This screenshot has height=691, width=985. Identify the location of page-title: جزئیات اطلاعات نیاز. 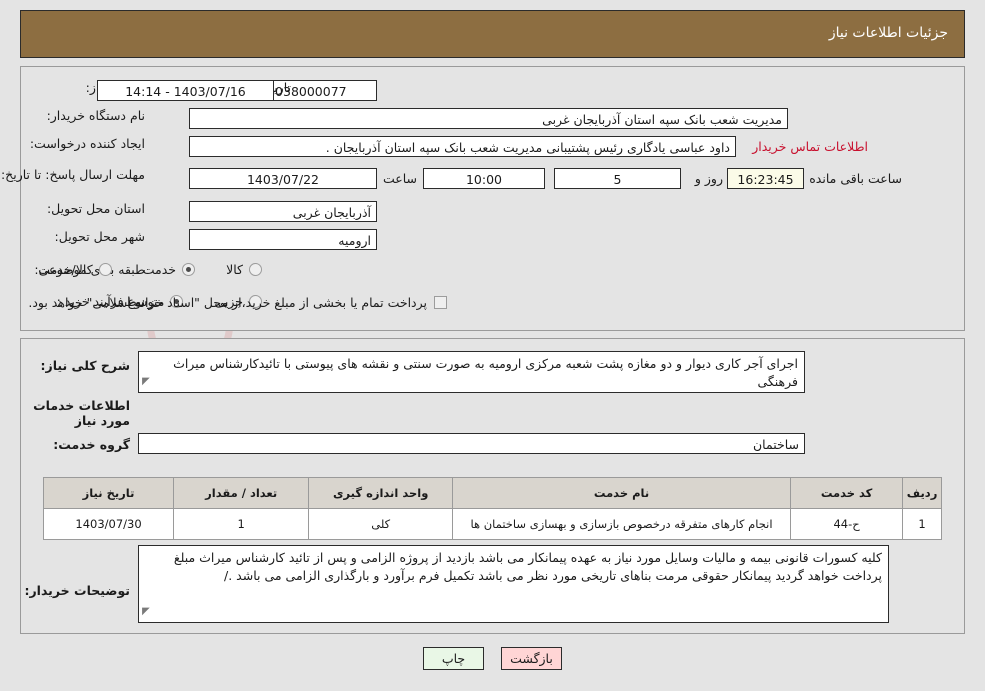
(888, 33).